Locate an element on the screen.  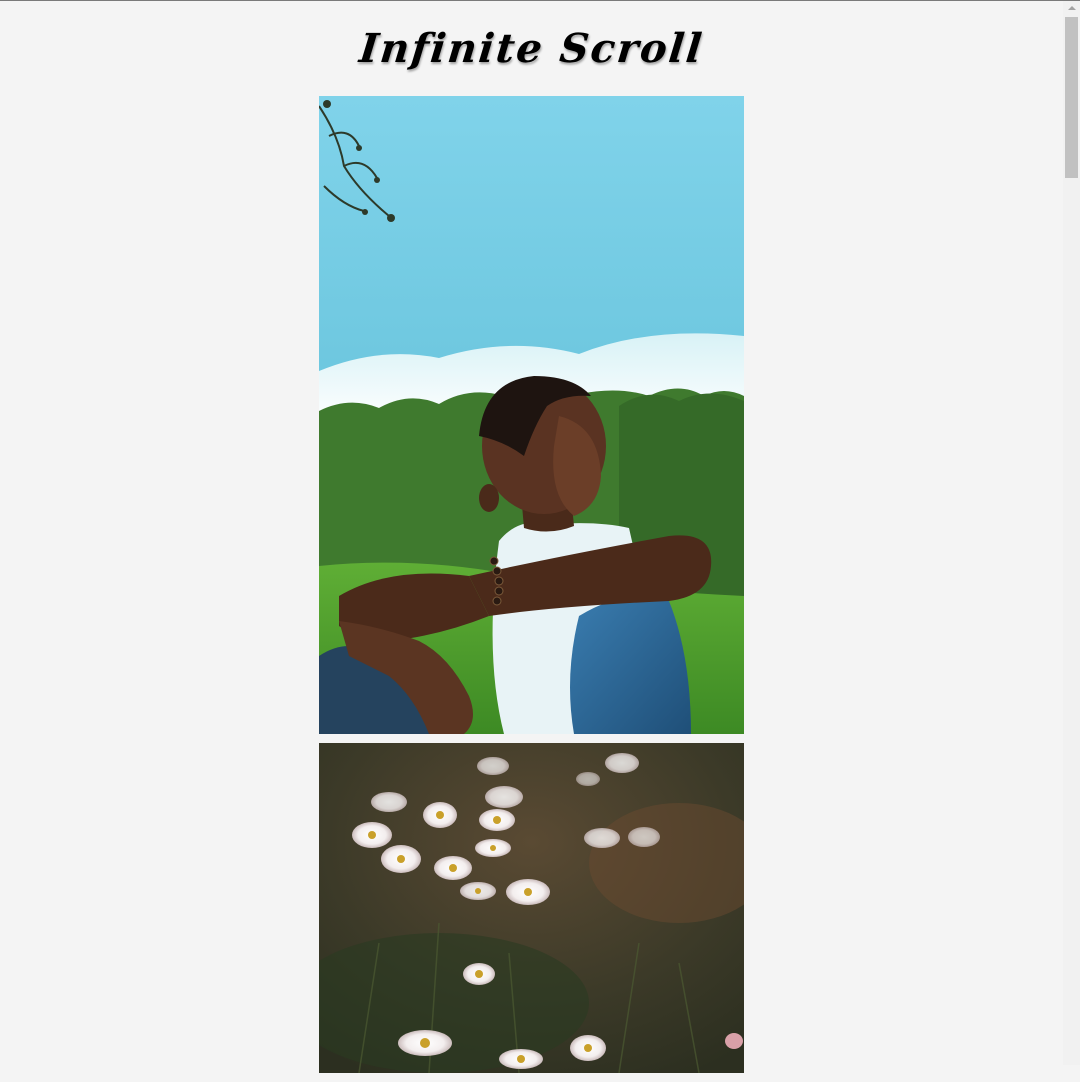
scrollbar-thumb is located at coordinates (1071, 97).